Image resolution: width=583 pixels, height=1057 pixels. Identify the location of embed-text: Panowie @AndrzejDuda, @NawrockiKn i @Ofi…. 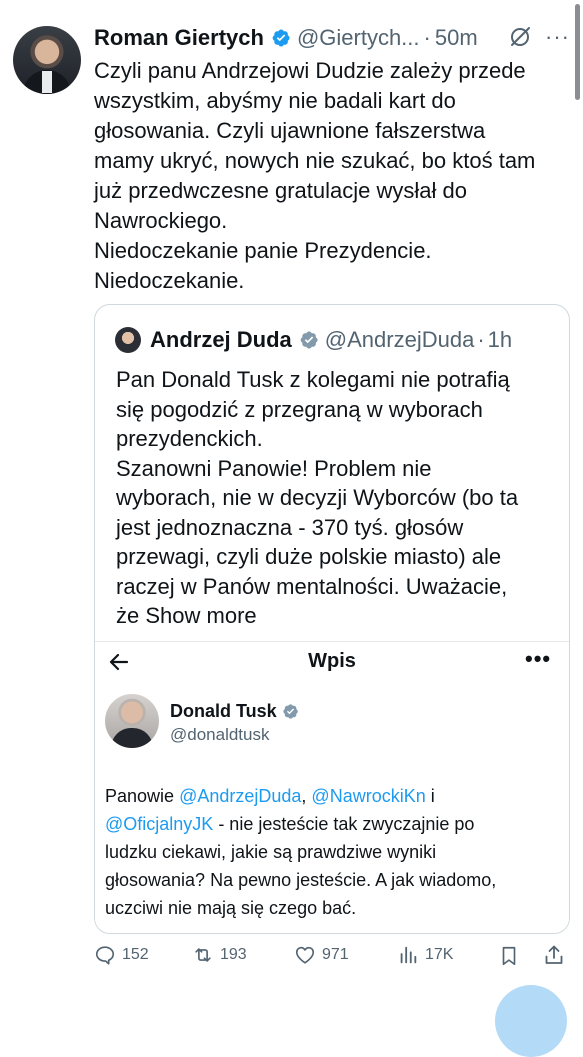
(333, 852).